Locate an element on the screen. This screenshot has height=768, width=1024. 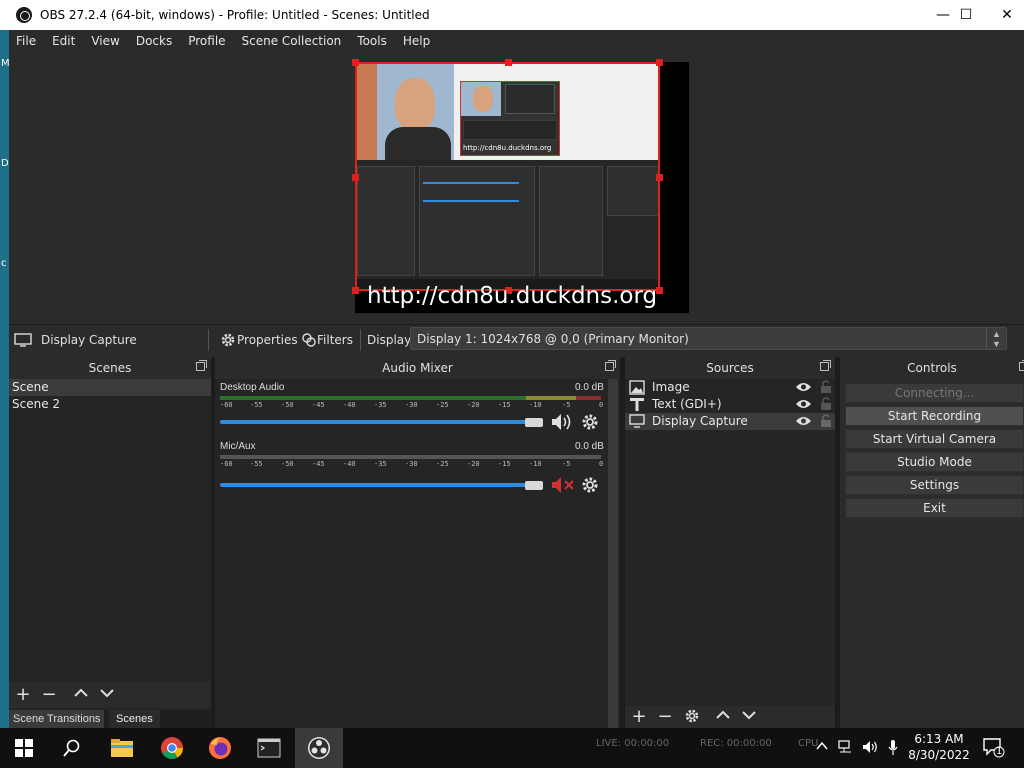
muted-speaker-icon is located at coordinates (563, 486).